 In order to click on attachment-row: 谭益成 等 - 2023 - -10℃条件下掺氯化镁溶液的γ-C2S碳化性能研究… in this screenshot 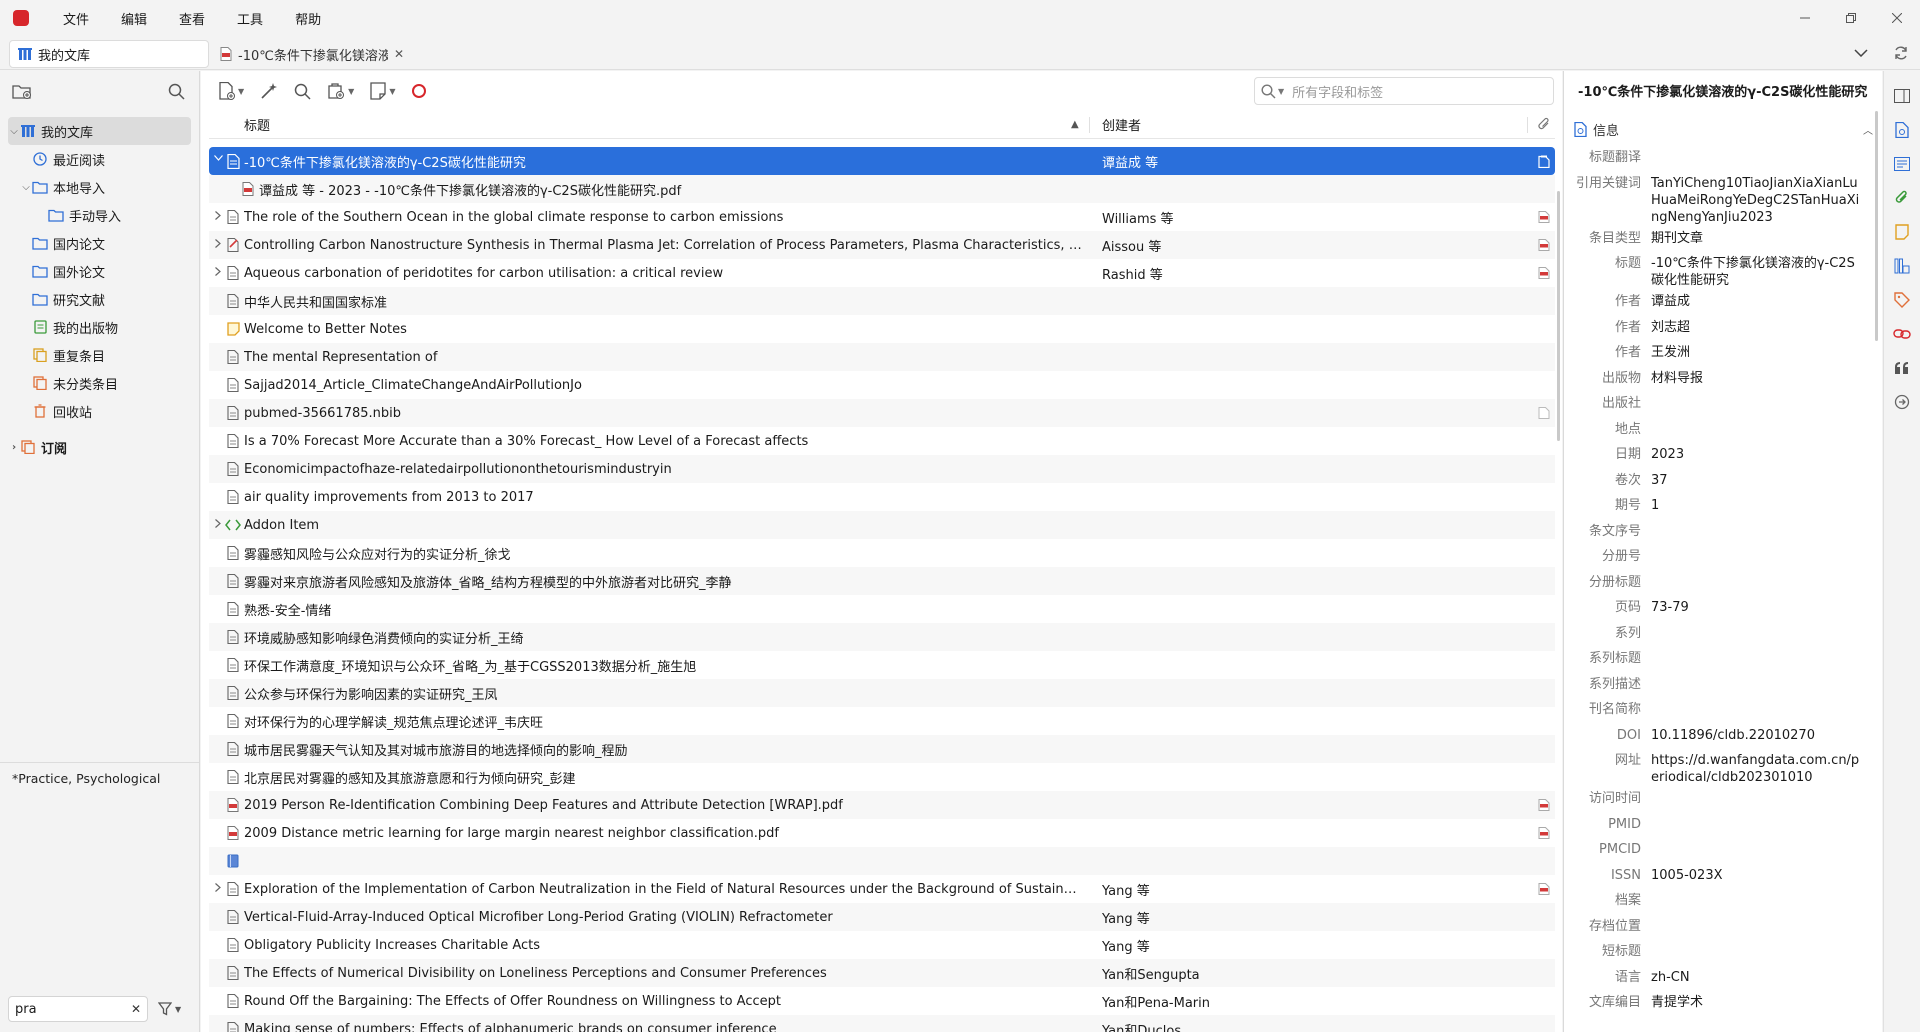, I will do `click(882, 189)`.